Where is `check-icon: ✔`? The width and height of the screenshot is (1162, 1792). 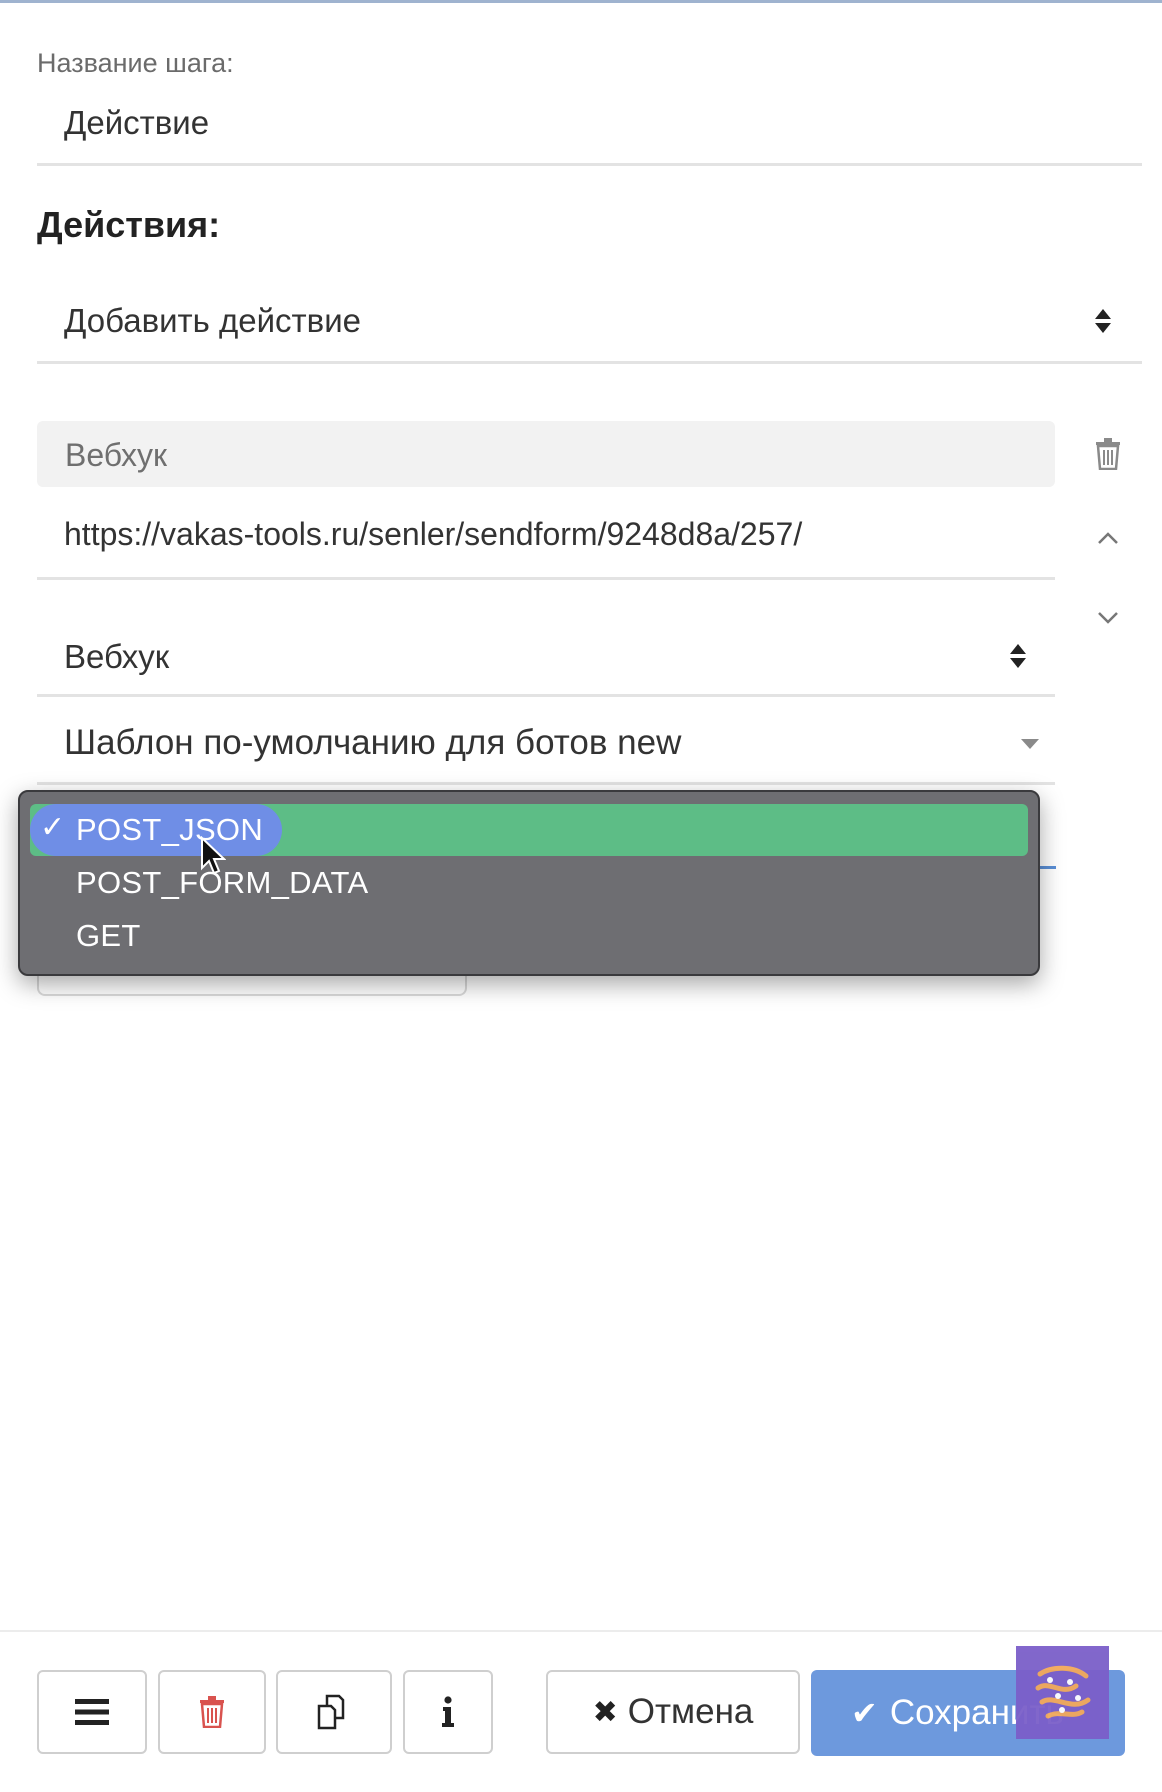 check-icon: ✔ is located at coordinates (864, 1713).